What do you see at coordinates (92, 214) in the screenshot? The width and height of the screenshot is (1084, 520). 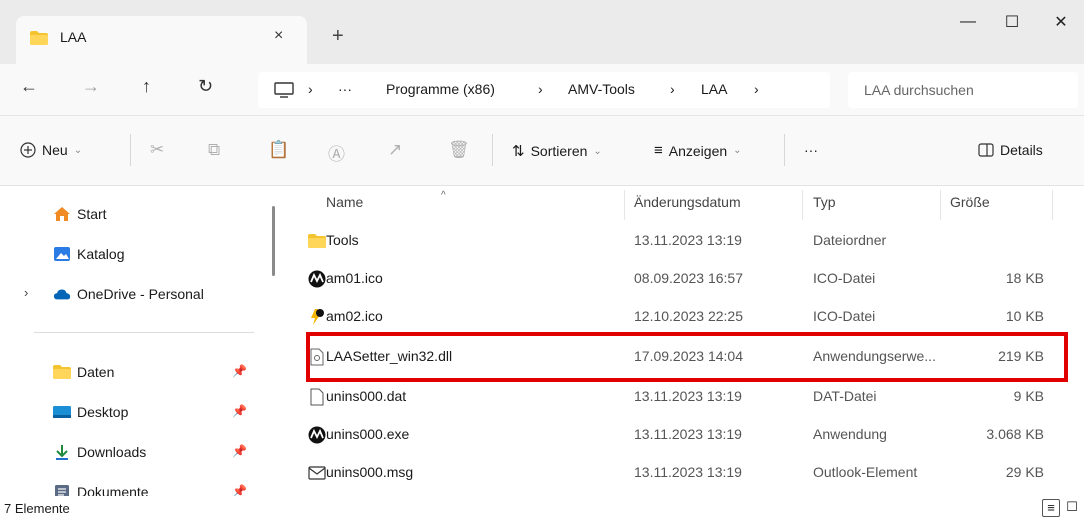 I see `sidebar-item-label: Start` at bounding box center [92, 214].